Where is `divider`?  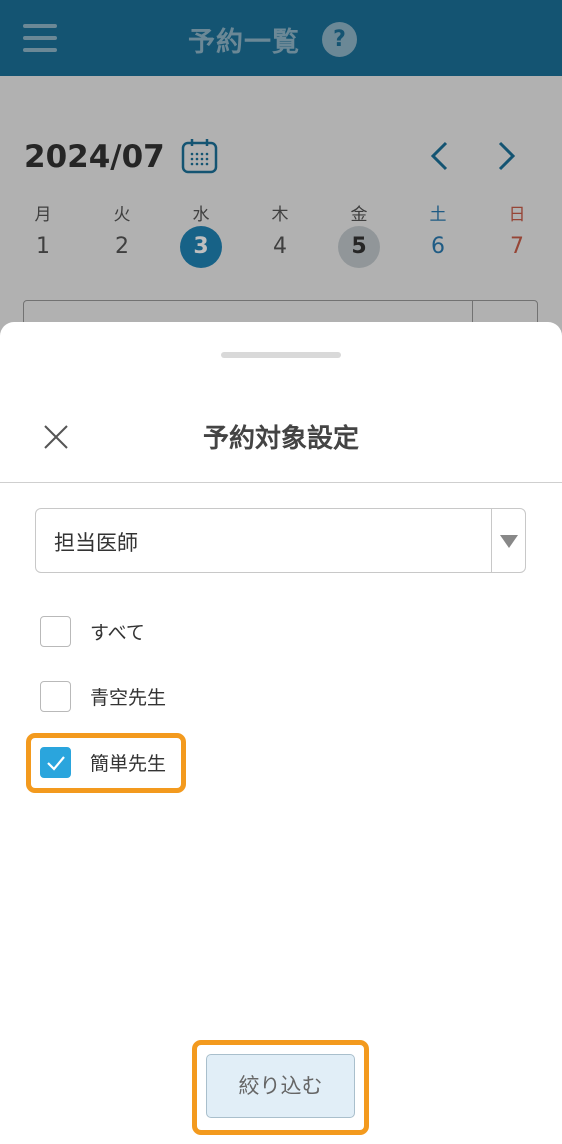 divider is located at coordinates (281, 482).